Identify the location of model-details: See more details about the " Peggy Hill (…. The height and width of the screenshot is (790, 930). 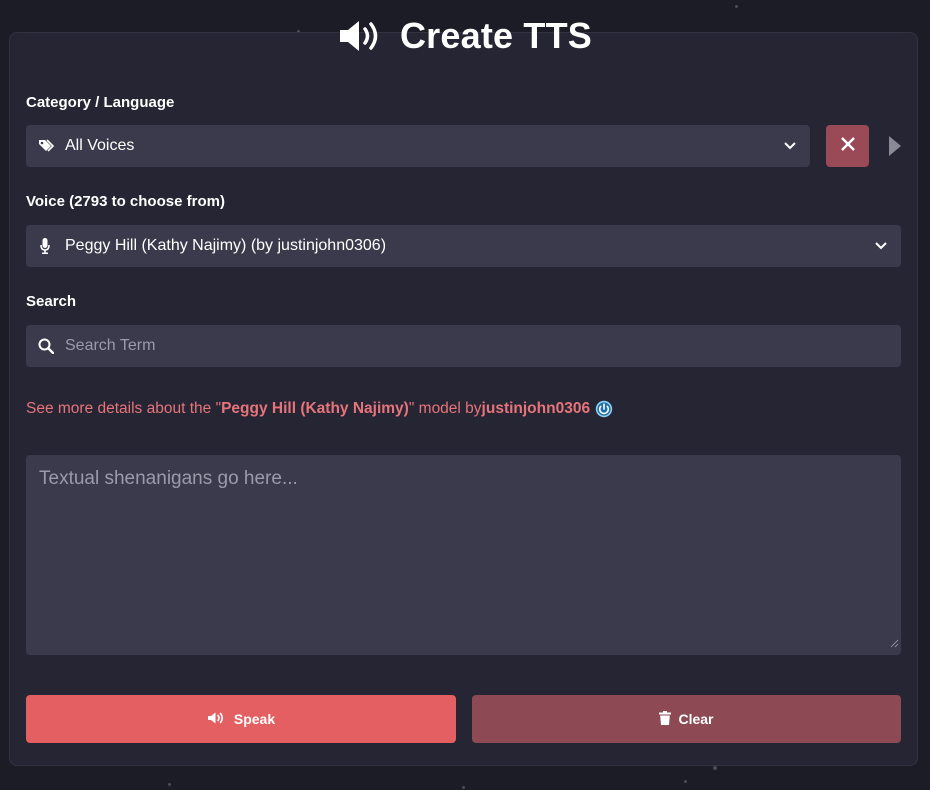
(319, 409).